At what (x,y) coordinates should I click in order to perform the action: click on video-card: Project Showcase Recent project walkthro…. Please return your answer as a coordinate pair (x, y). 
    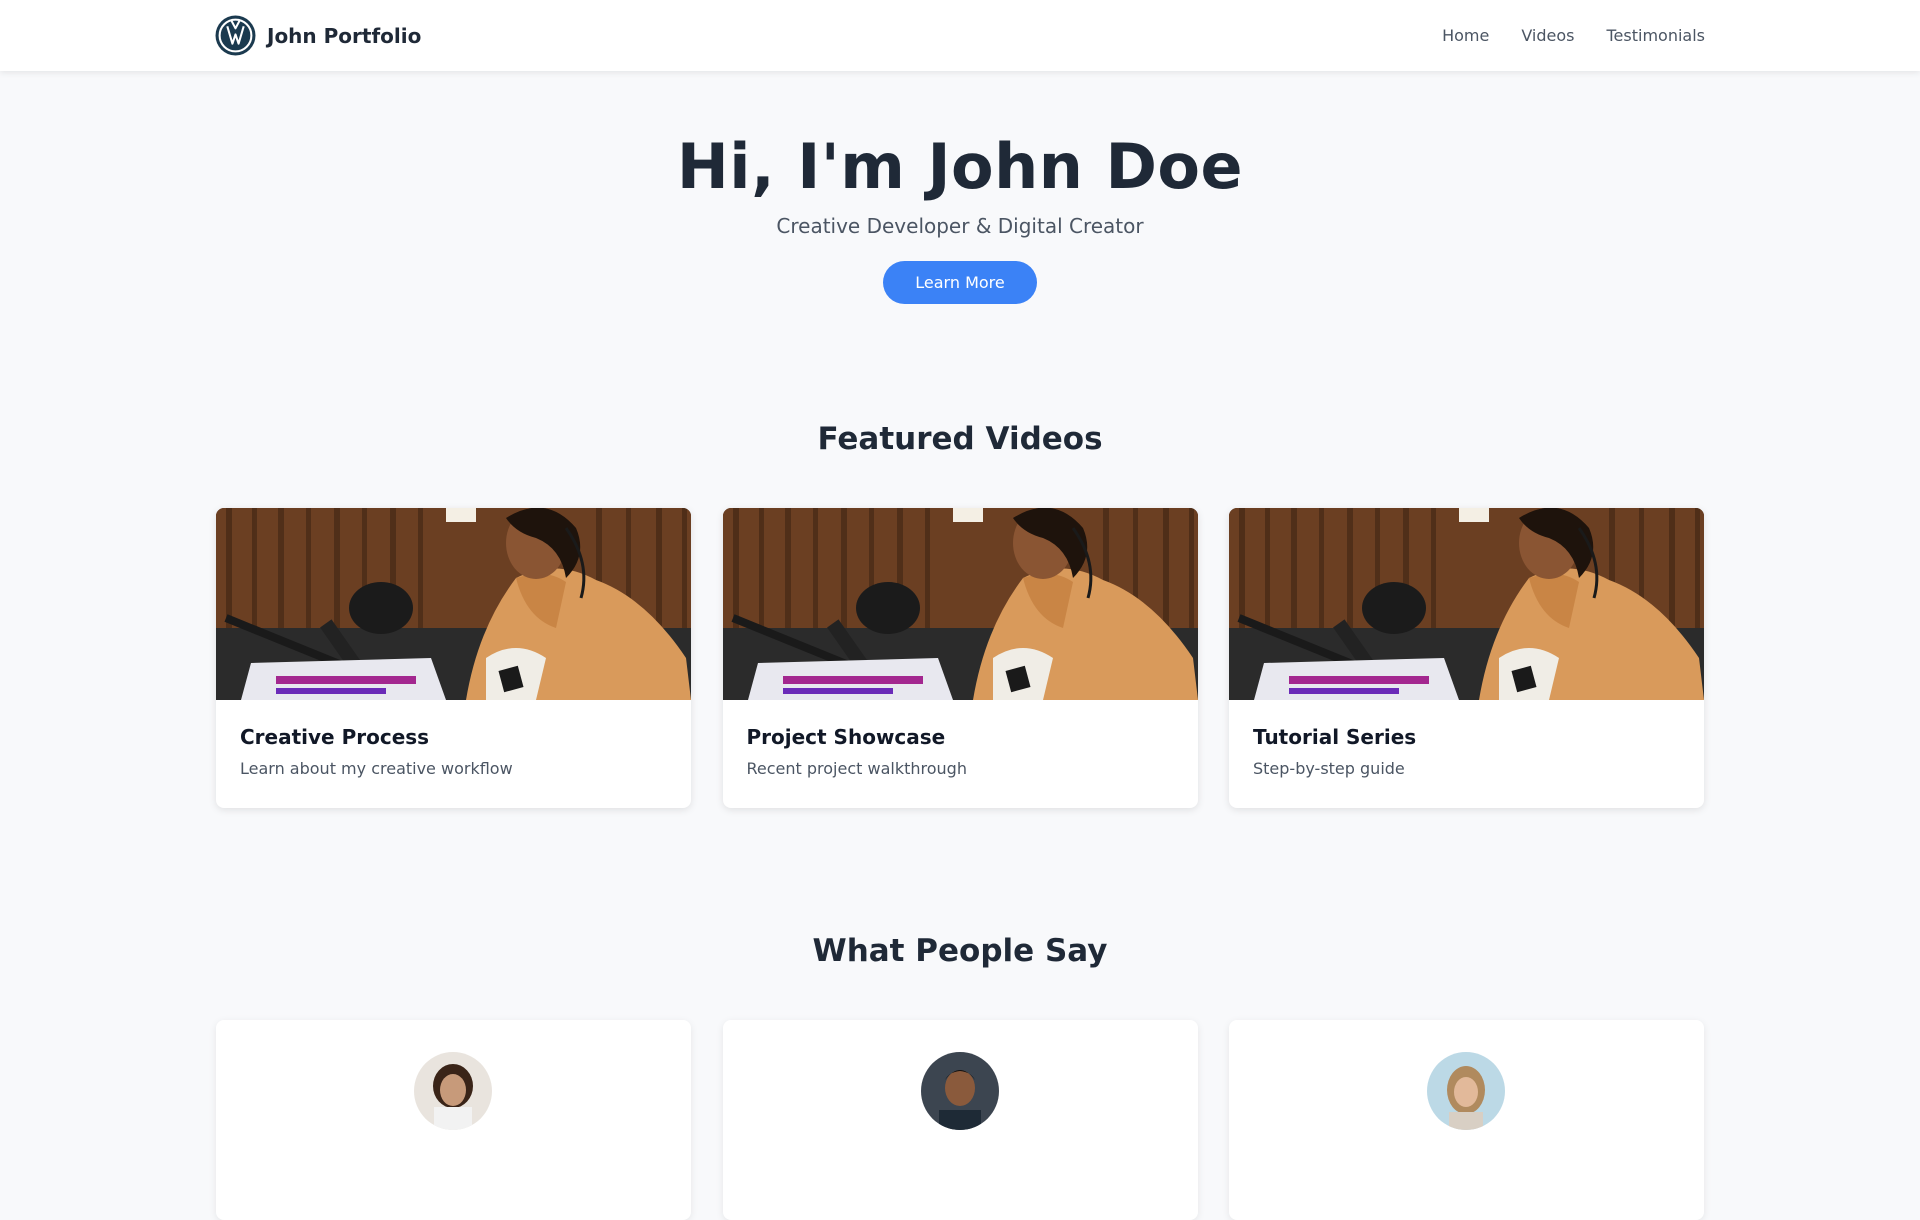
    Looking at the image, I should click on (960, 658).